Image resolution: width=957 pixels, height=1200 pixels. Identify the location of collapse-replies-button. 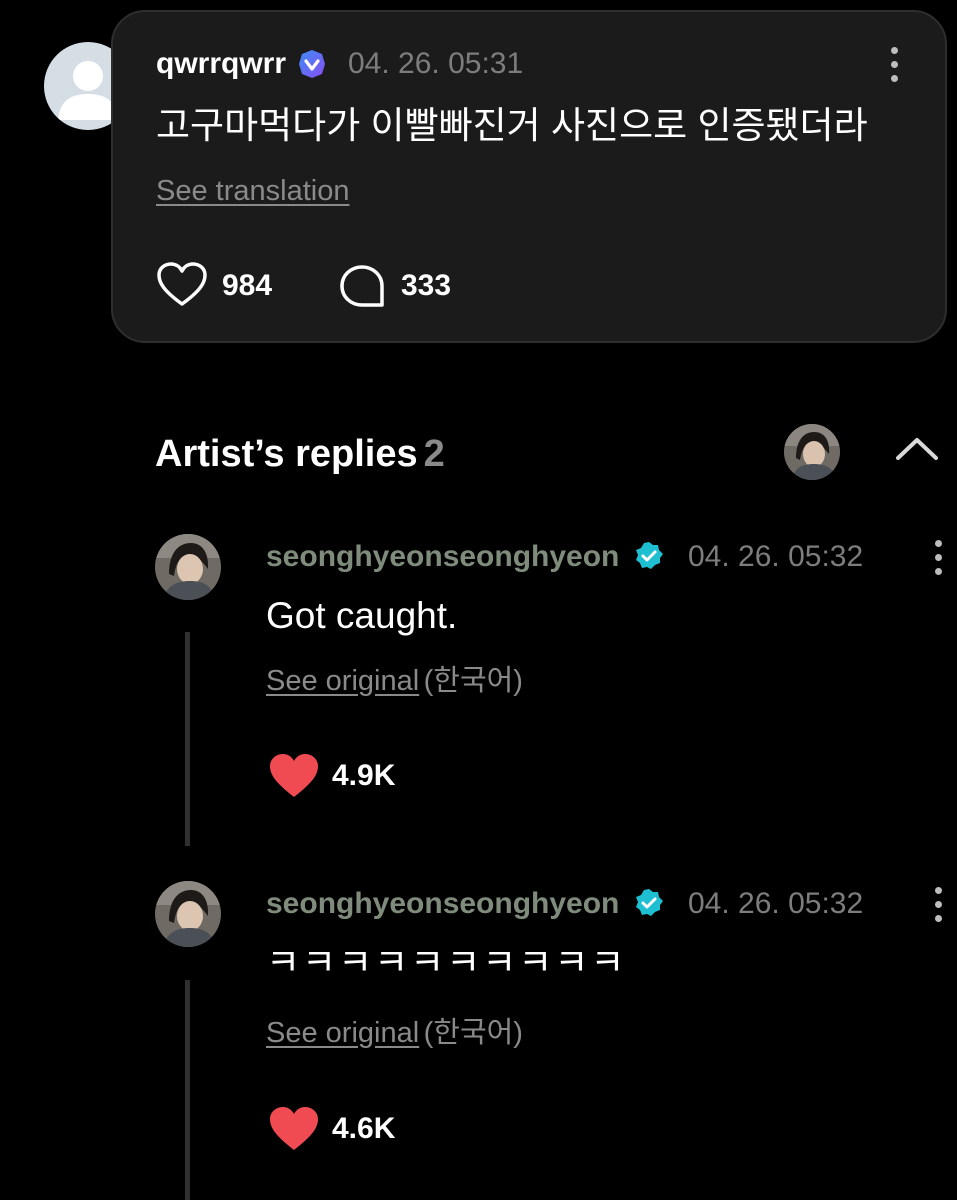
(917, 449).